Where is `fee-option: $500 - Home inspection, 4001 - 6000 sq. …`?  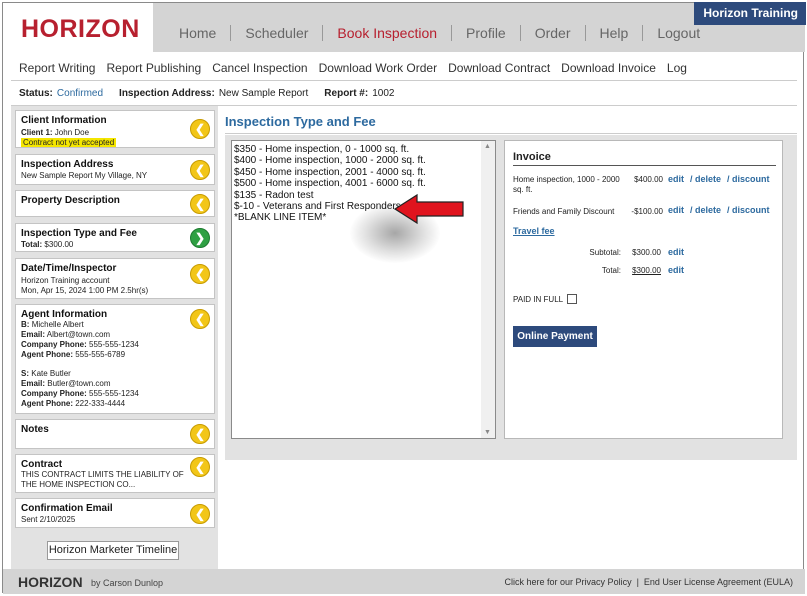
fee-option: $500 - Home inspection, 4001 - 6000 sq. … is located at coordinates (330, 183).